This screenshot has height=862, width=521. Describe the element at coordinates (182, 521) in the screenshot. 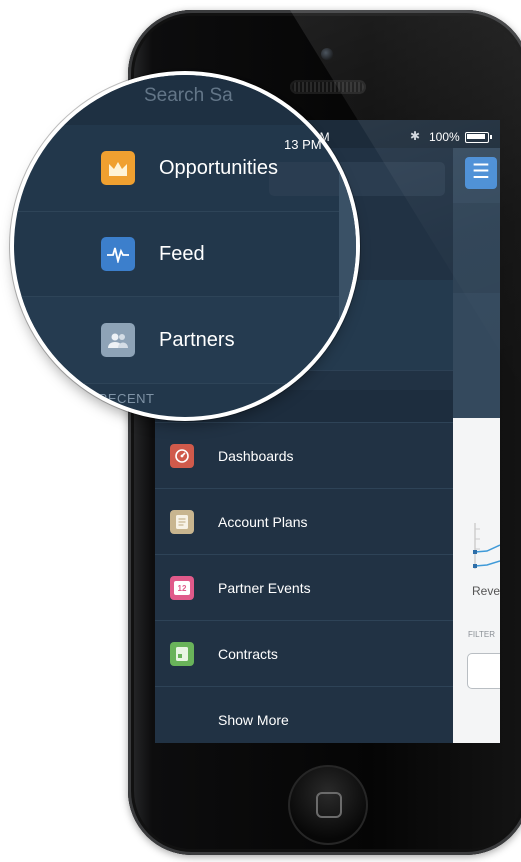

I see `document-icon` at that location.